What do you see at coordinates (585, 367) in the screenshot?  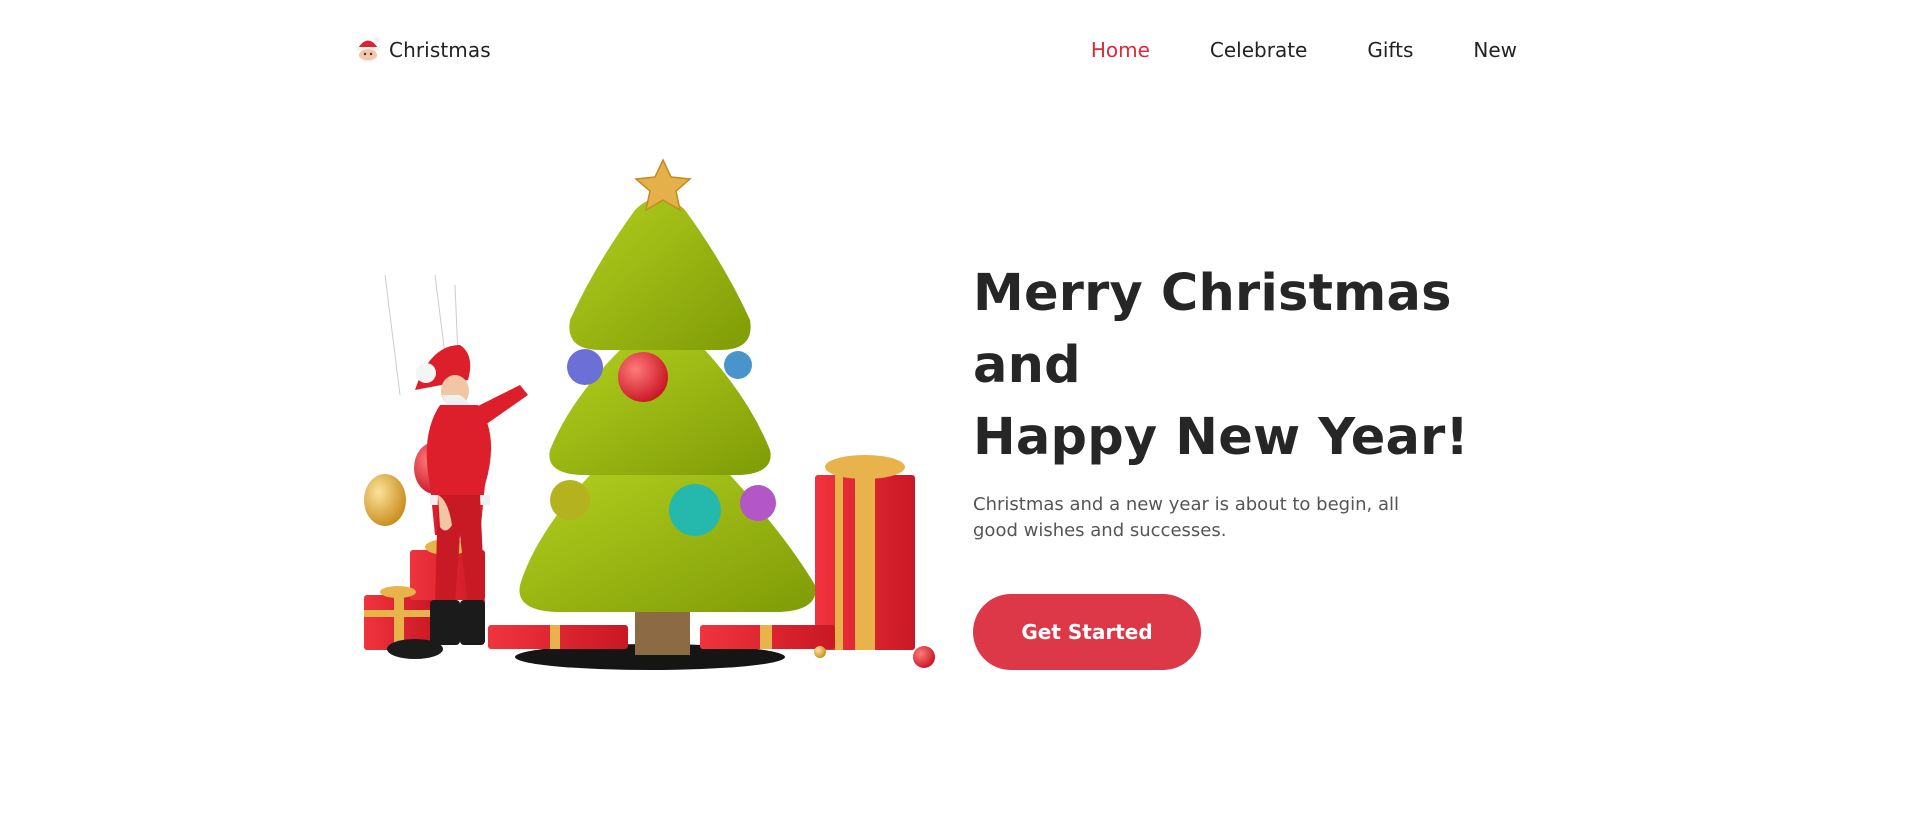 I see `ornament-blue` at bounding box center [585, 367].